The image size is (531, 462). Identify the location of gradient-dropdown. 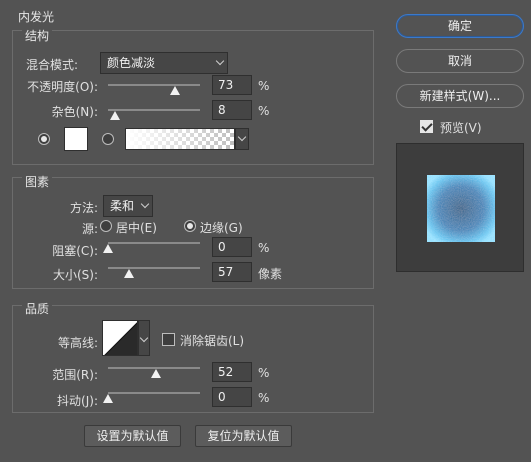
(242, 139).